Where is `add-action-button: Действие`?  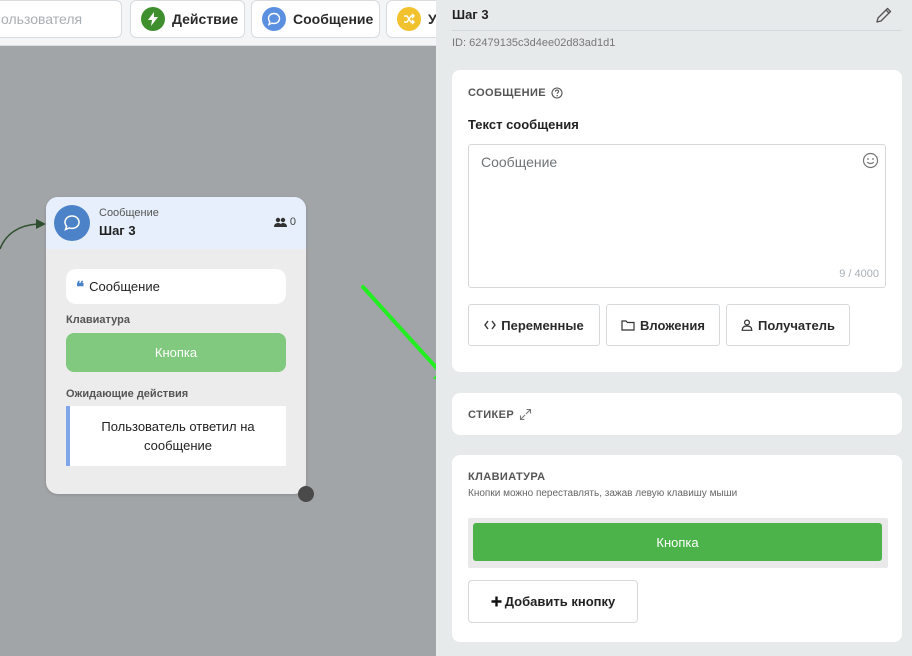
add-action-button: Действие is located at coordinates (187, 19).